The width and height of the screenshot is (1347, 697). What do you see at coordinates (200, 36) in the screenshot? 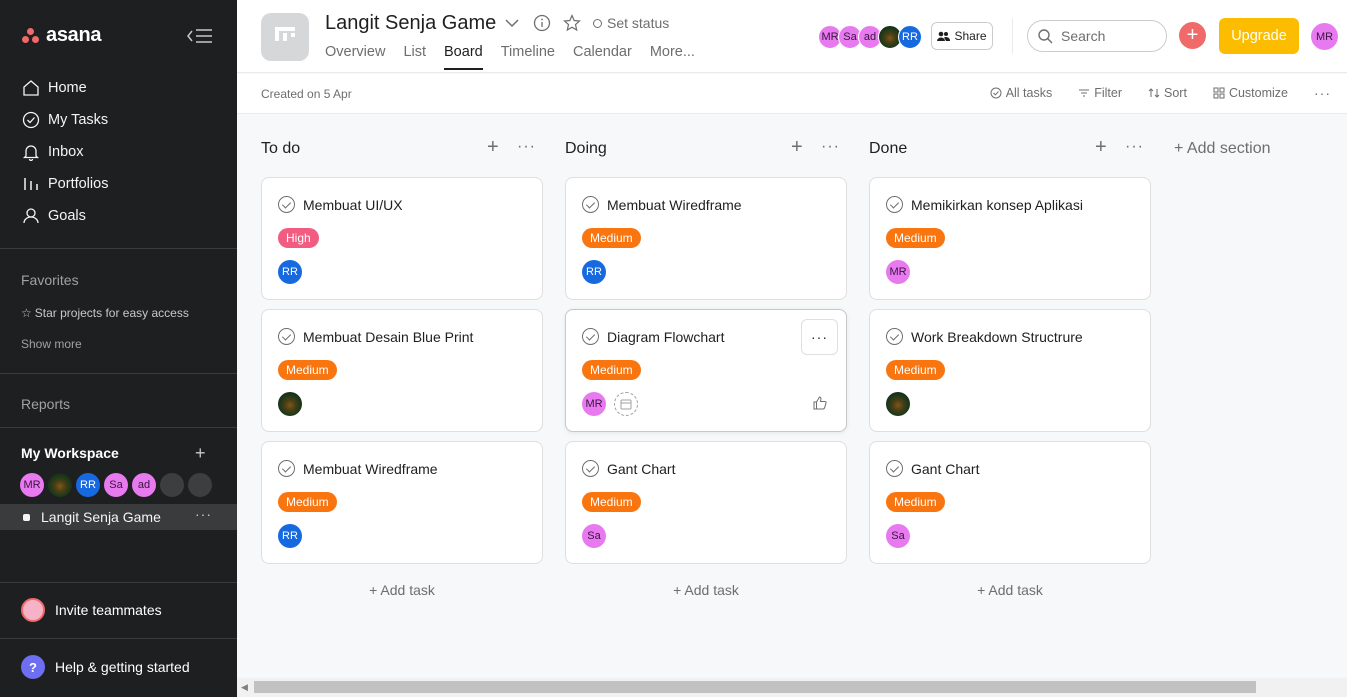
I see `collapse-sidebar-icon` at bounding box center [200, 36].